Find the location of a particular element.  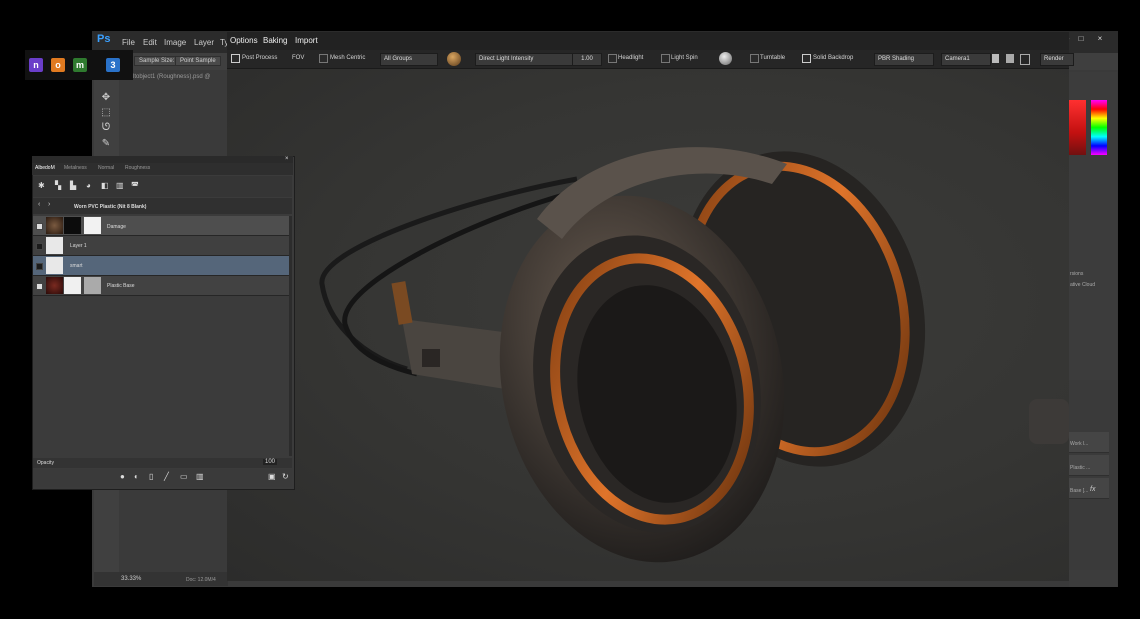

breadcrumb is located at coordinates (162, 206).